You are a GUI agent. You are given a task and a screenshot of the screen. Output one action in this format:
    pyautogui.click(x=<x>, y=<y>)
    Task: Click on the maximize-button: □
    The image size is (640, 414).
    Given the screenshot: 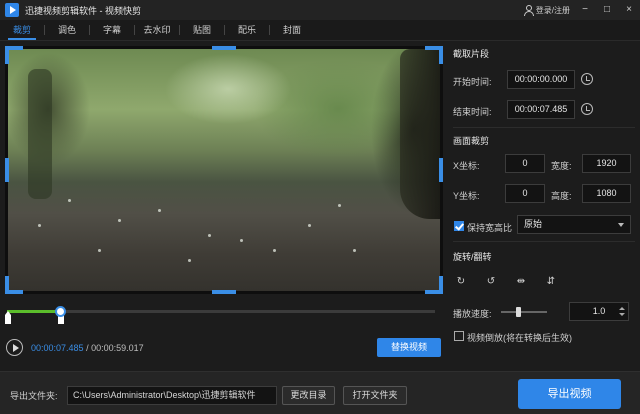 What is the action you would take?
    pyautogui.click(x=607, y=10)
    